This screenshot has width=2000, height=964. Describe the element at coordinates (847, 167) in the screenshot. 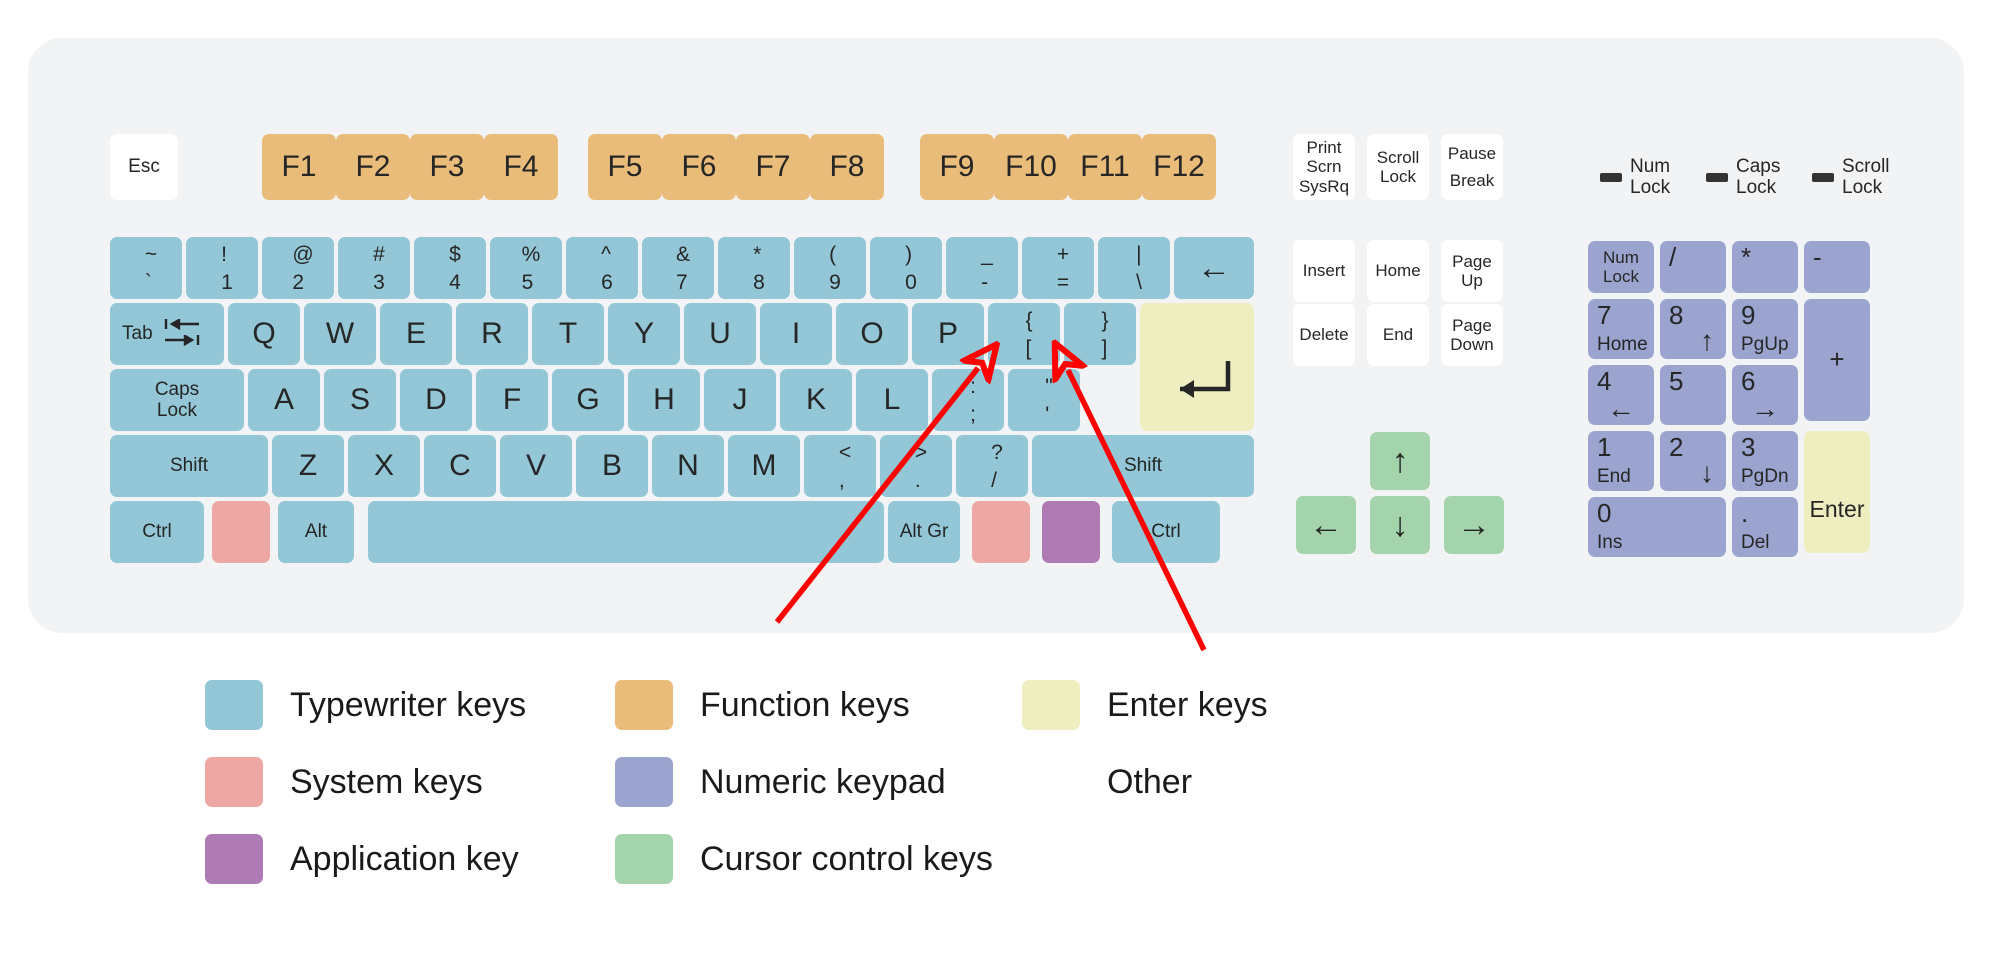

I see `key-f8: F8` at that location.